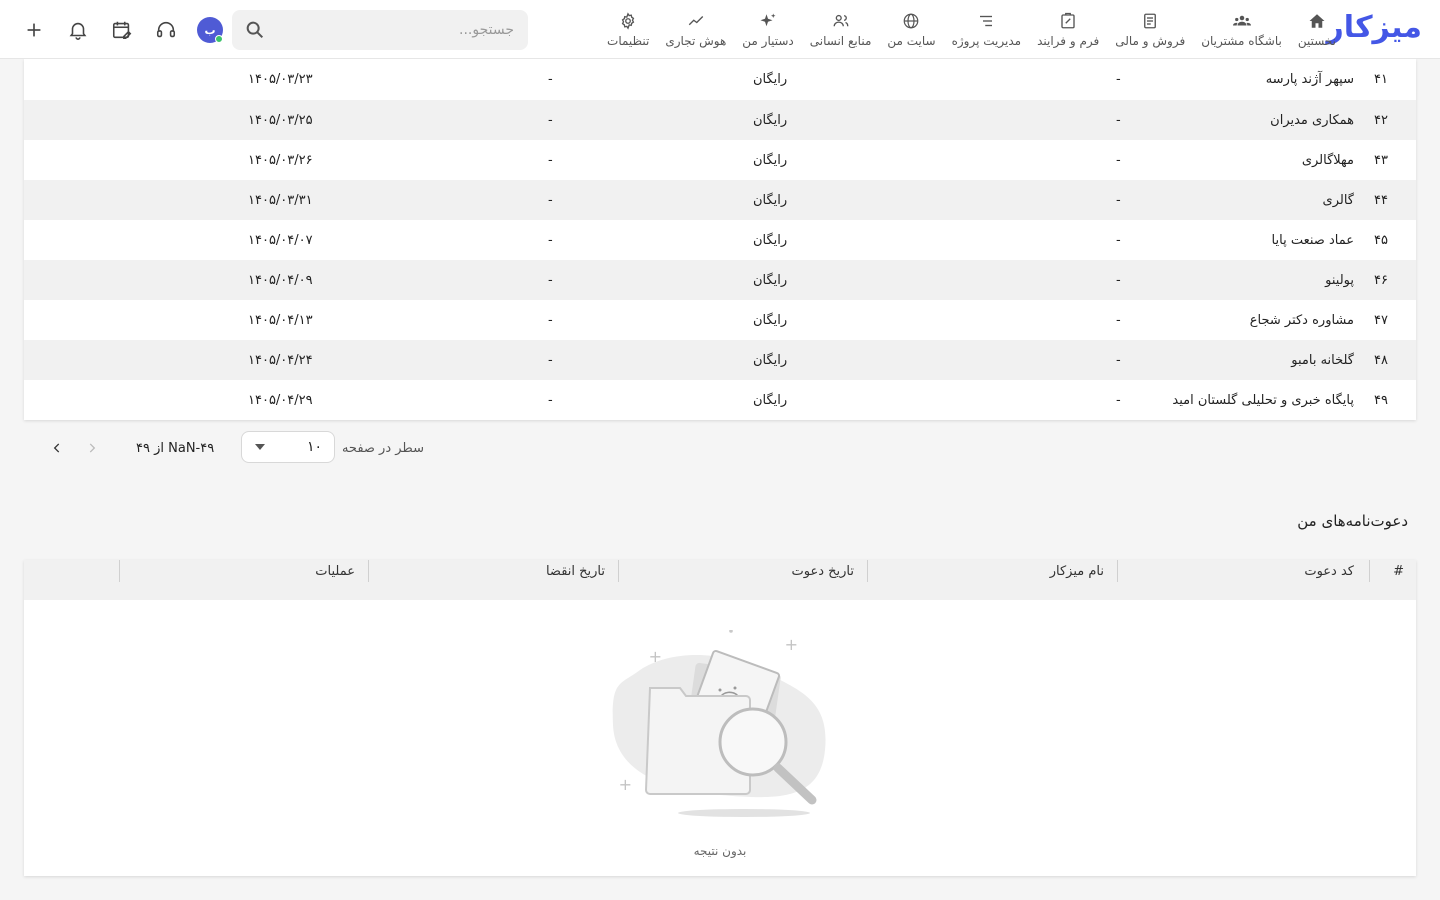 The height and width of the screenshot is (900, 1440). I want to click on expiry-date: ۱۴۰۵/۰۳/۲۳, so click(280, 79).